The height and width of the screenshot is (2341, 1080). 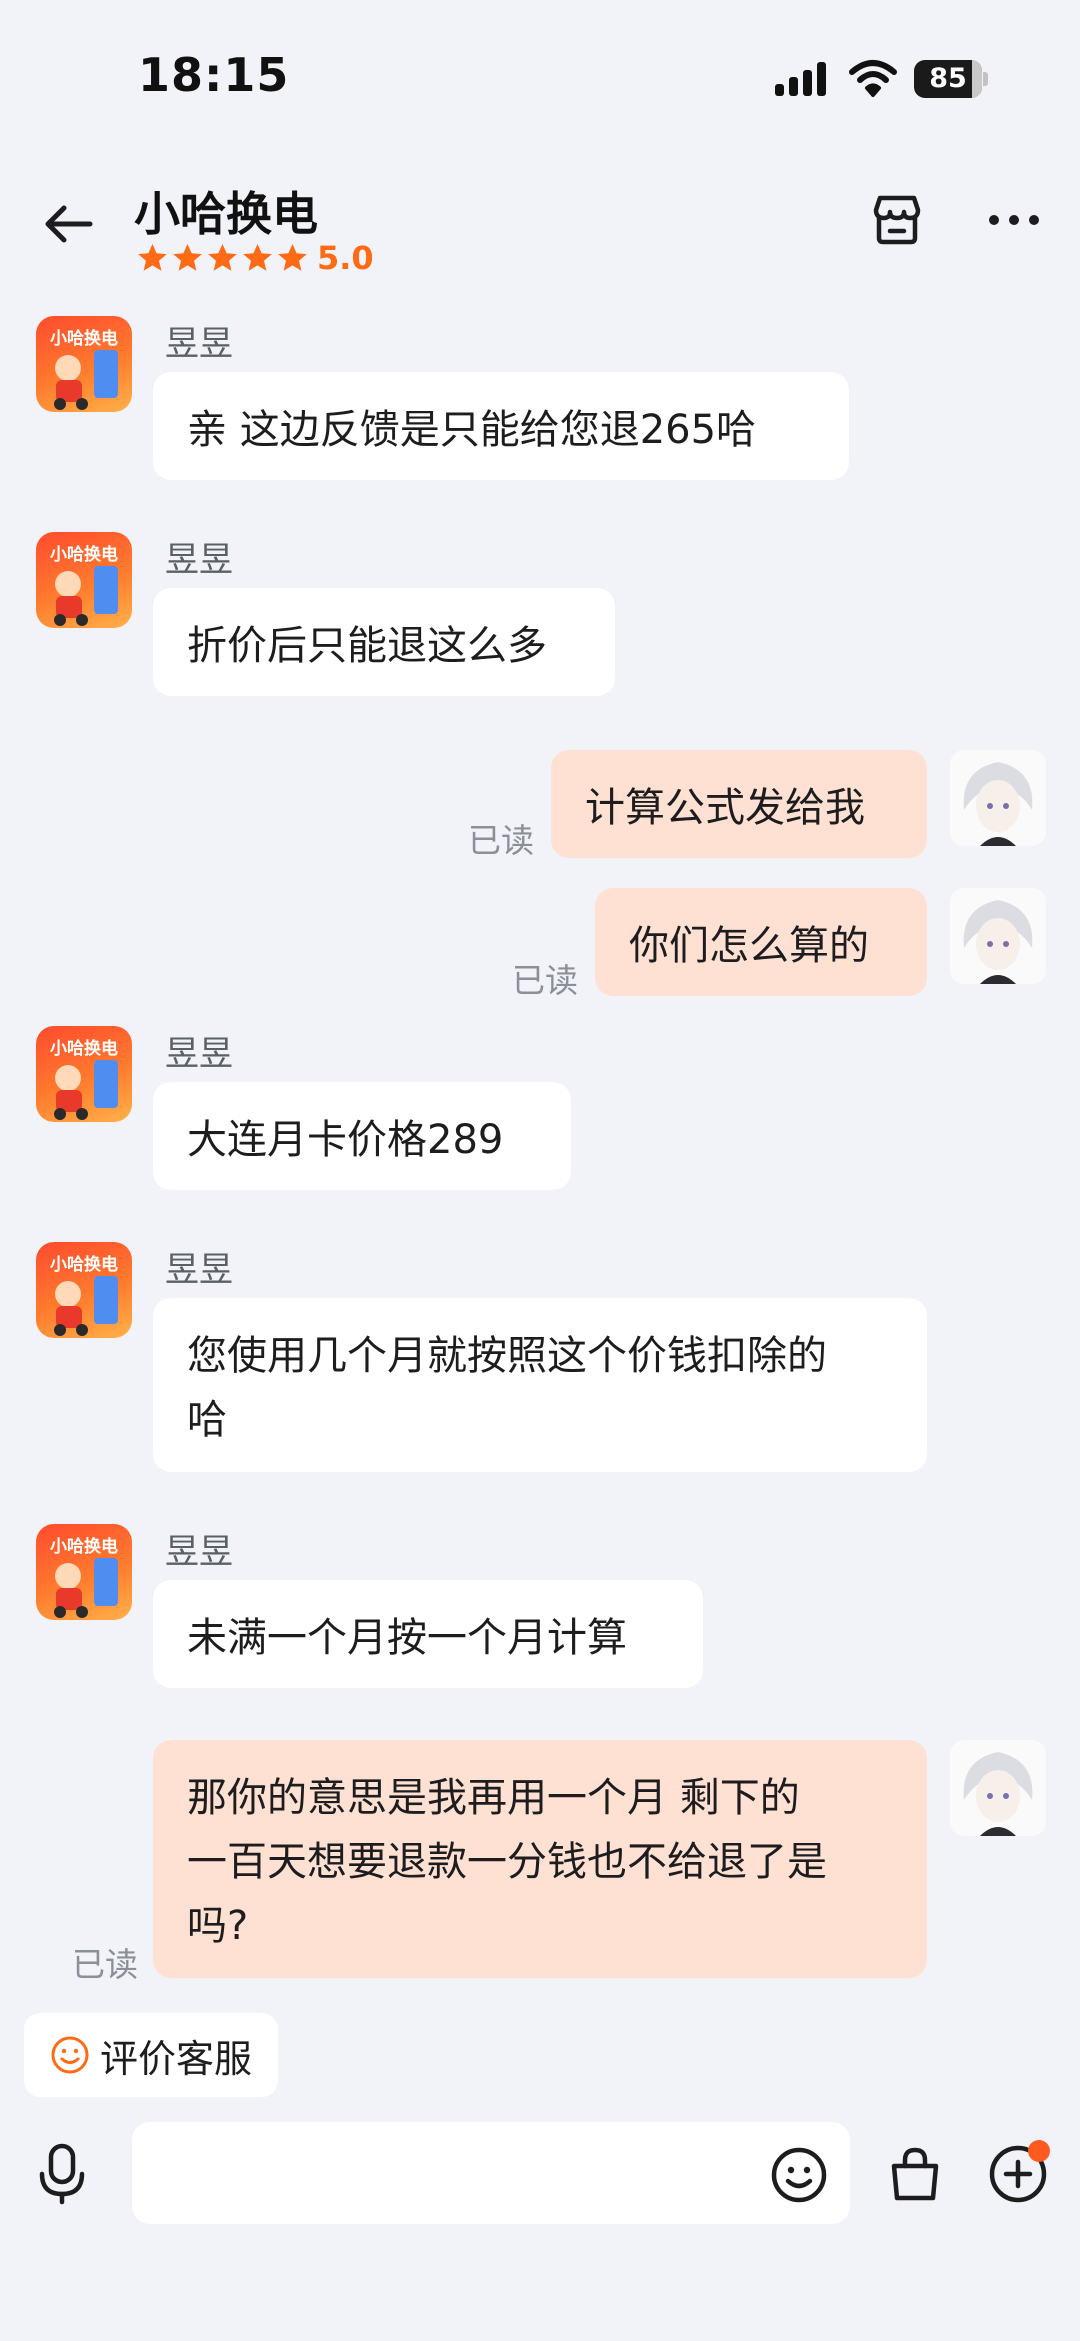 I want to click on message-bubble-incoming: 折价后只能退这么多, so click(x=384, y=642).